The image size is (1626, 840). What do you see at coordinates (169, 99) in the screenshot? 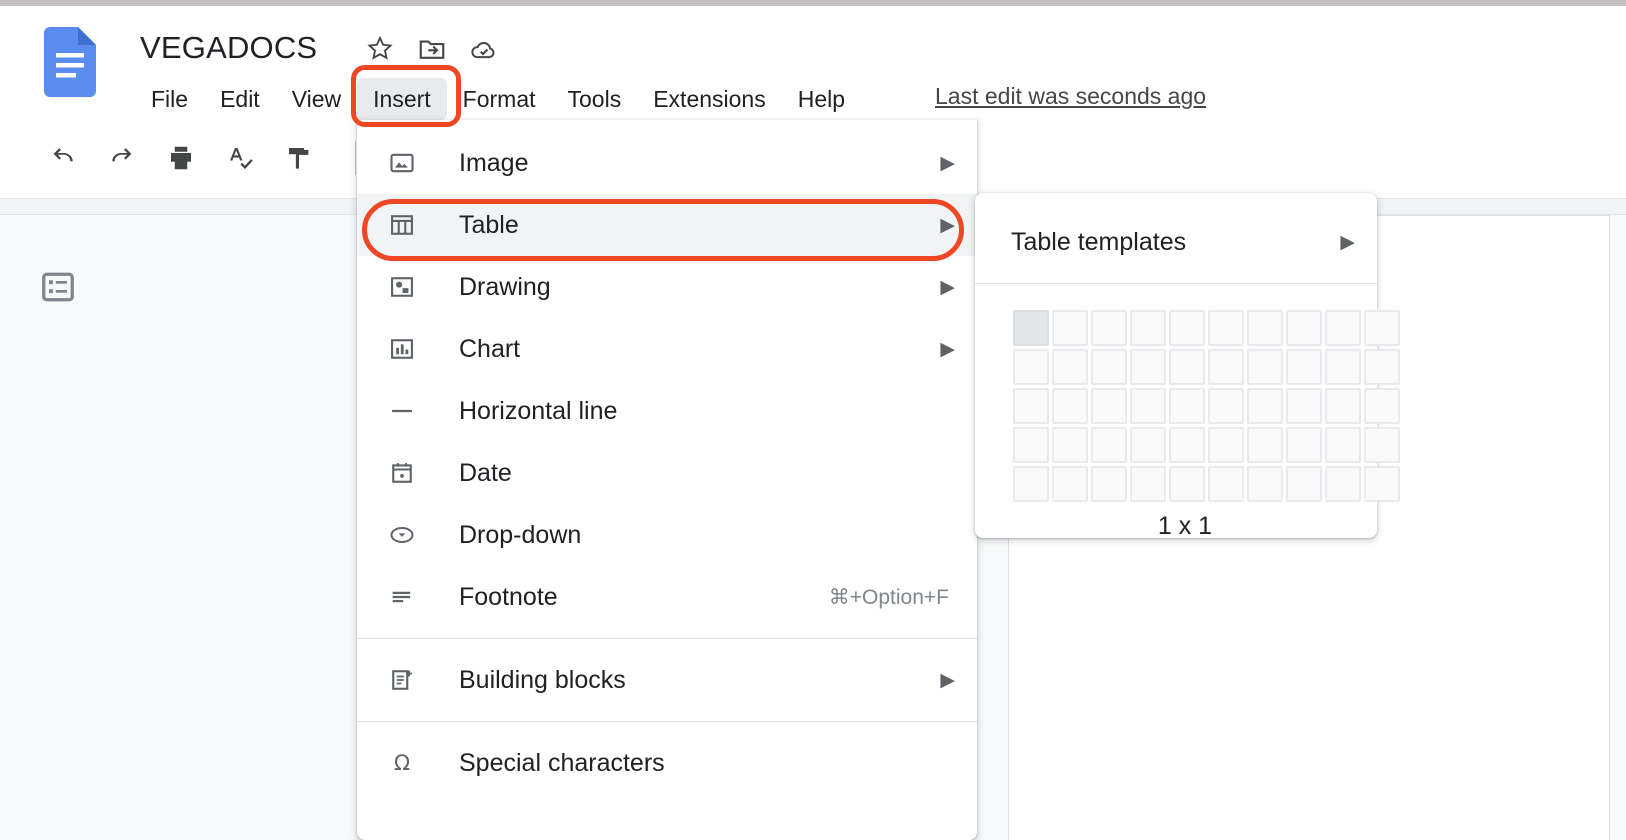
I see `menu-file: File` at bounding box center [169, 99].